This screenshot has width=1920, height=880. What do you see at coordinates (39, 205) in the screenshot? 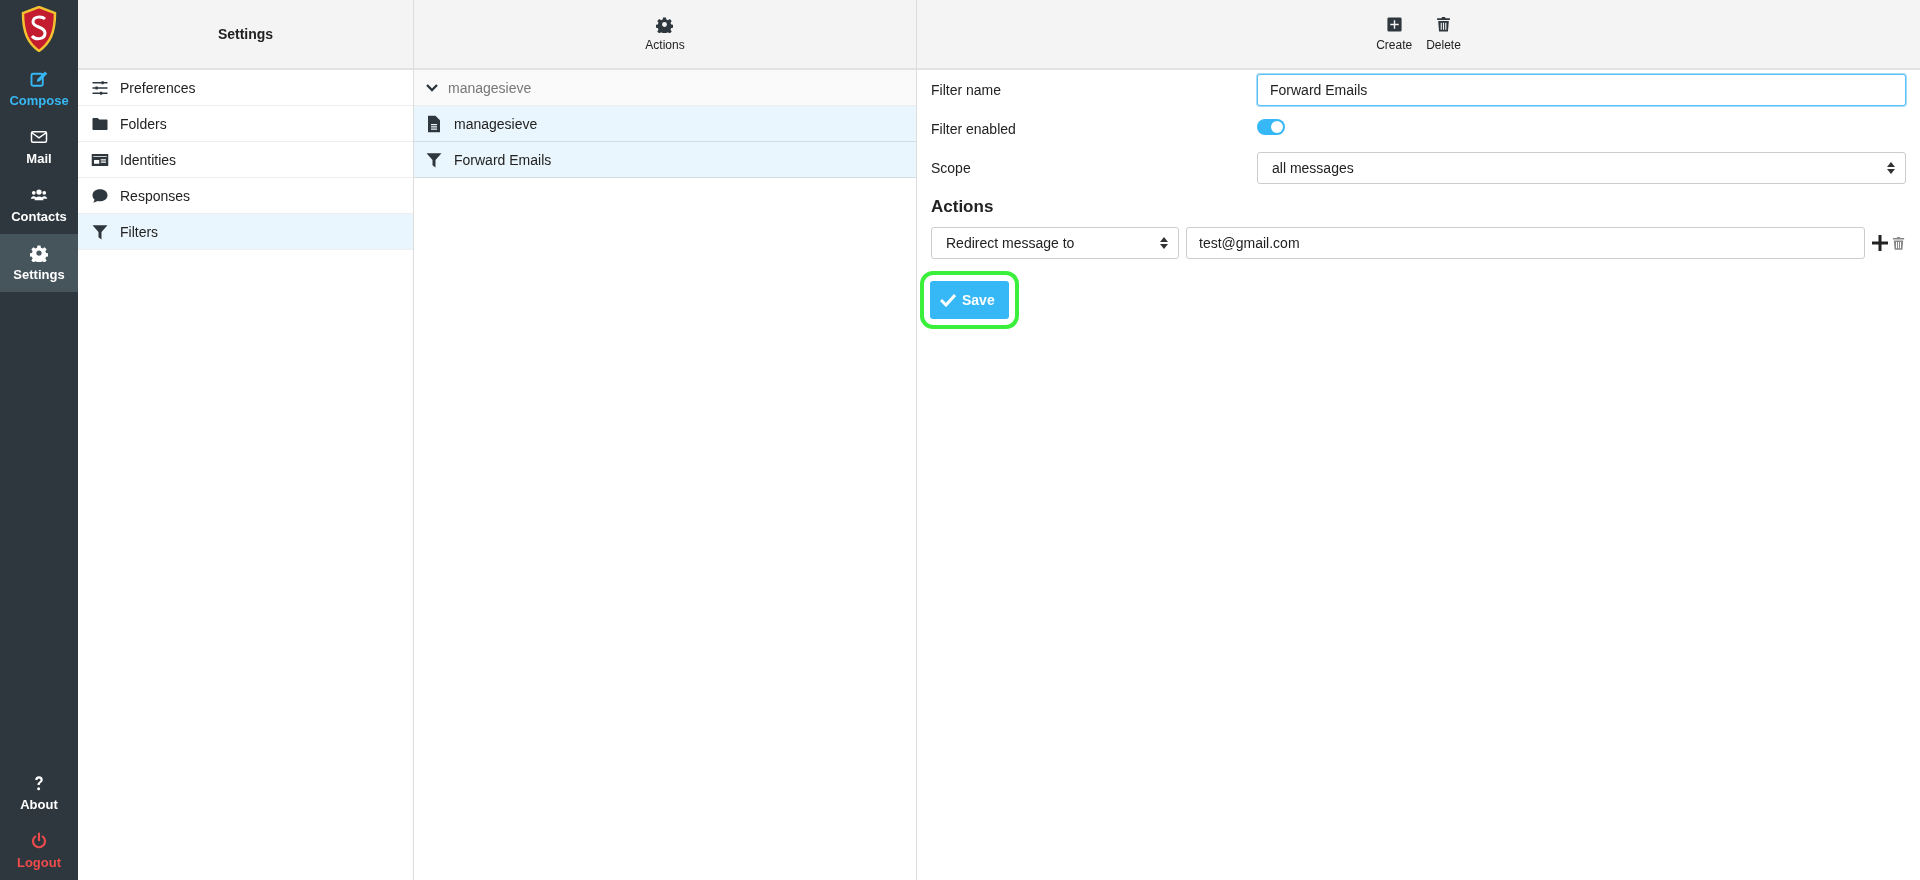
I see `nav-item: Contacts` at bounding box center [39, 205].